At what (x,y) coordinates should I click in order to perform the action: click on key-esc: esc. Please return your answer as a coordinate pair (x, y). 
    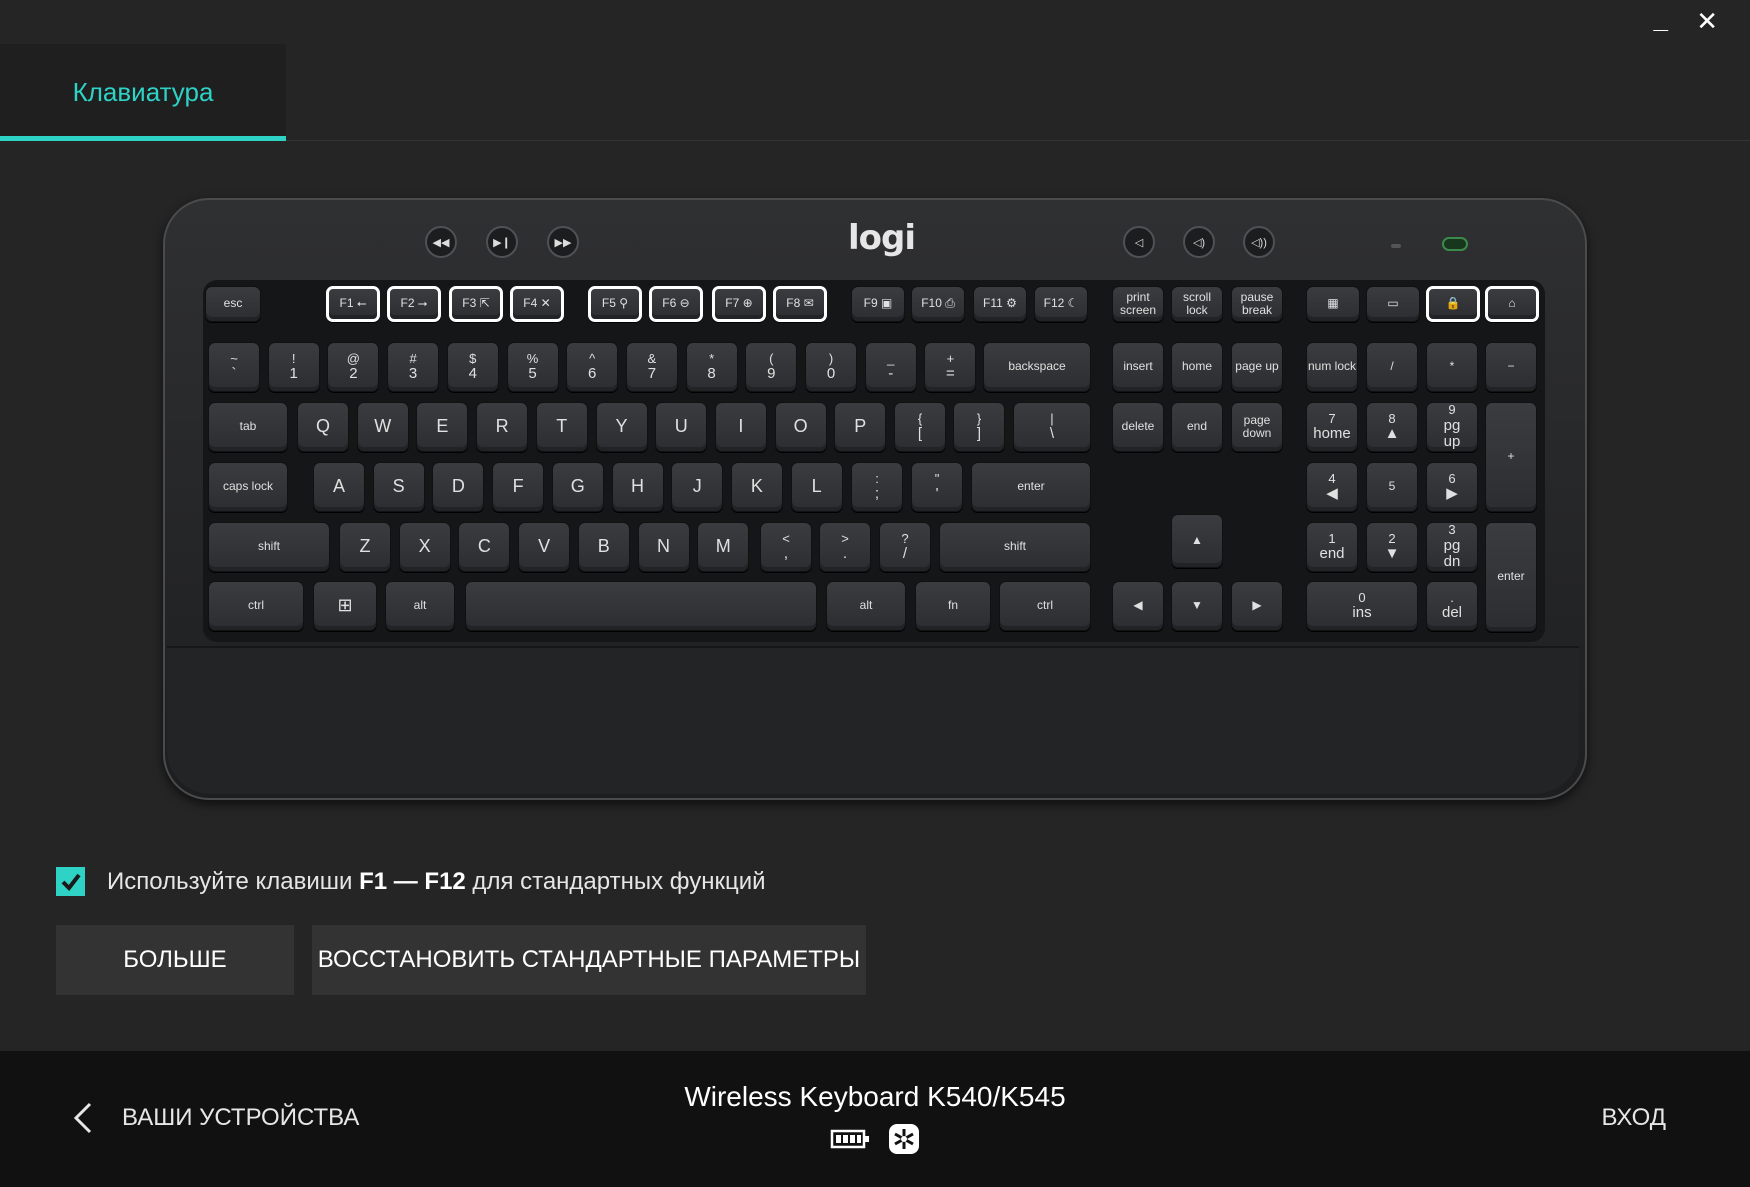
    Looking at the image, I should click on (233, 304).